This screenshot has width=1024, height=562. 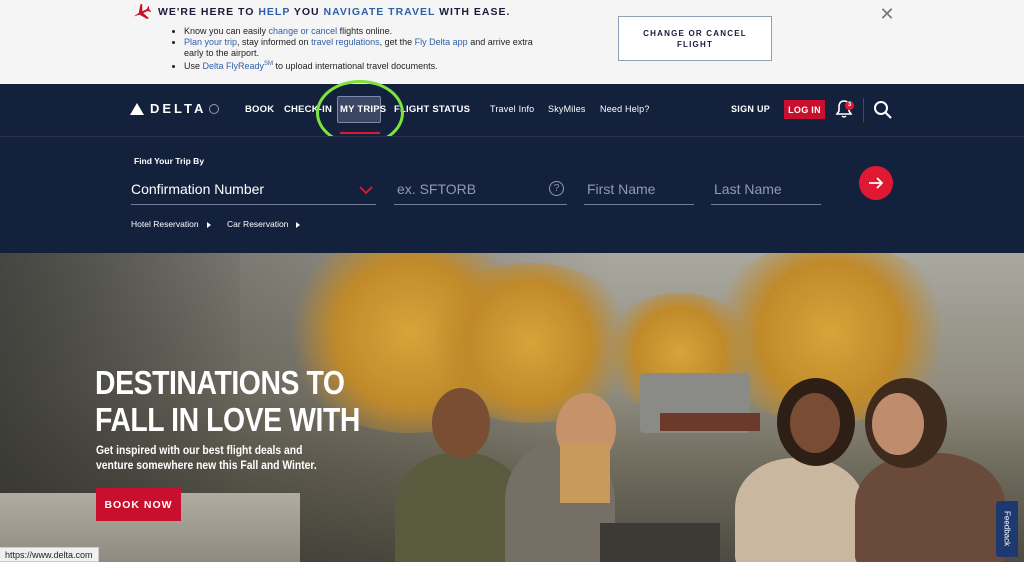 What do you see at coordinates (804, 109) in the screenshot?
I see `log-in-button: LOG IN` at bounding box center [804, 109].